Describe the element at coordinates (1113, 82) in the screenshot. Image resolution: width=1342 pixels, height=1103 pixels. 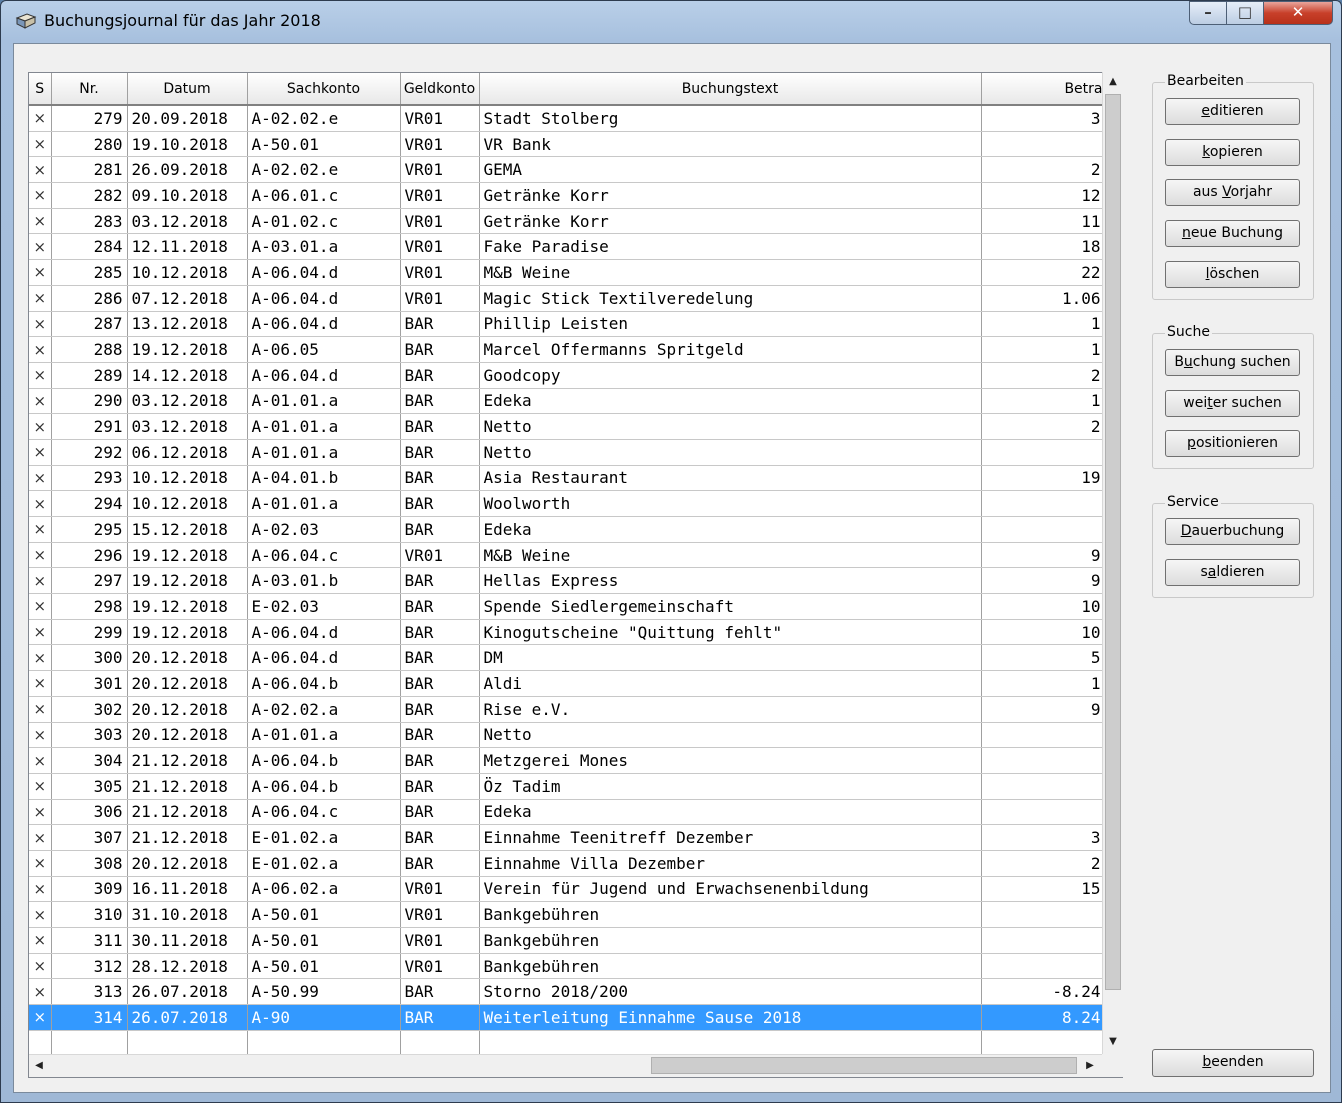
I see `scroll-up-arrow-icon: ▲` at that location.